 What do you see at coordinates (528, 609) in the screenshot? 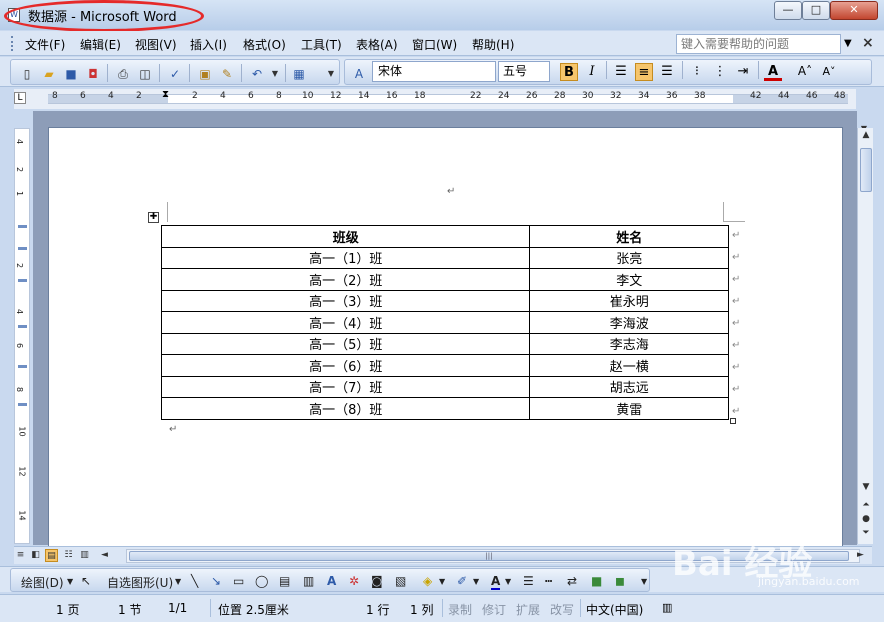
I see `status-extend: 扩展` at bounding box center [528, 609].